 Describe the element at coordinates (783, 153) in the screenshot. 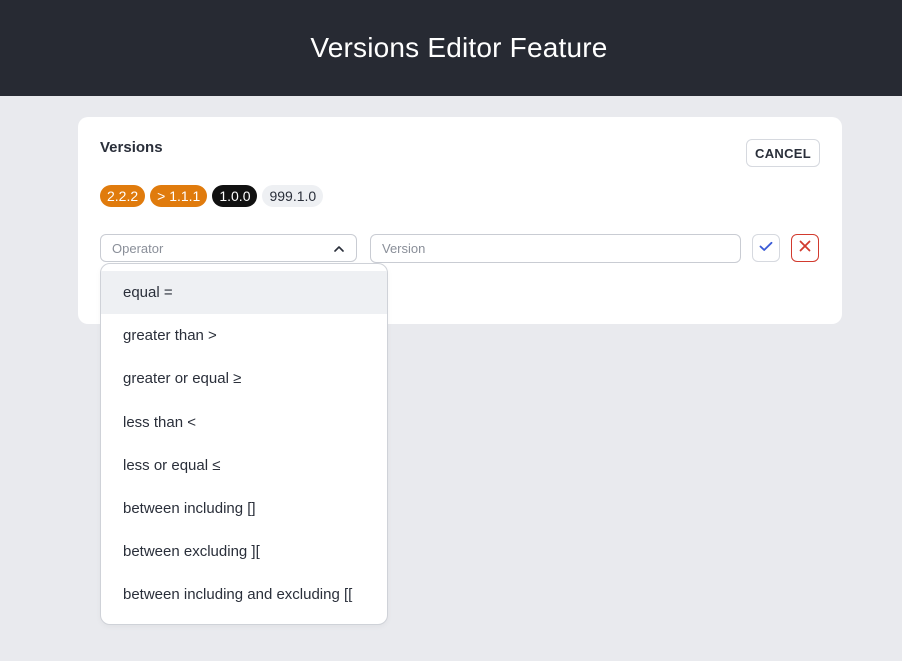

I see `cancel-button: CANCEL` at that location.